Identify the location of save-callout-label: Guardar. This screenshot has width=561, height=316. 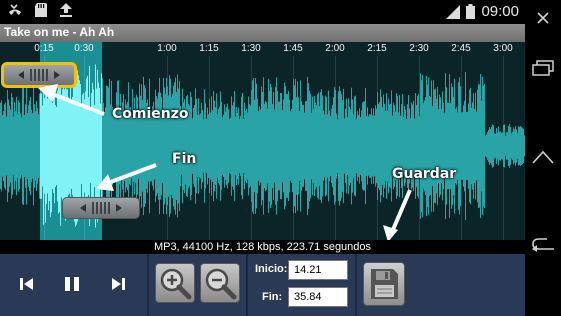
(424, 174).